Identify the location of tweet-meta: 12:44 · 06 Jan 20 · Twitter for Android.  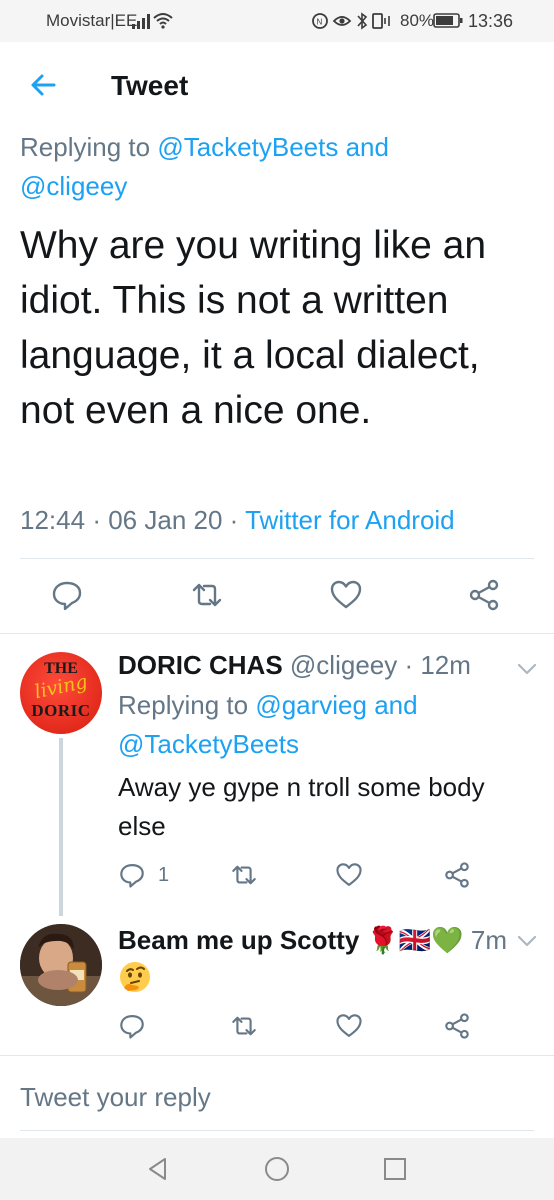
(237, 520).